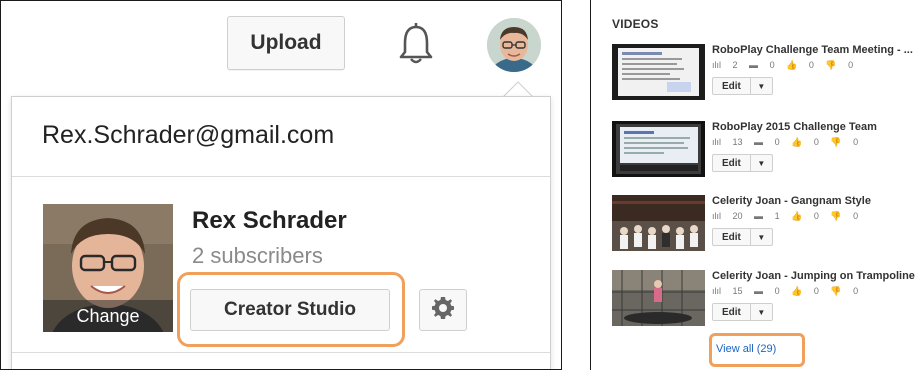  What do you see at coordinates (514, 45) in the screenshot?
I see `avatar` at bounding box center [514, 45].